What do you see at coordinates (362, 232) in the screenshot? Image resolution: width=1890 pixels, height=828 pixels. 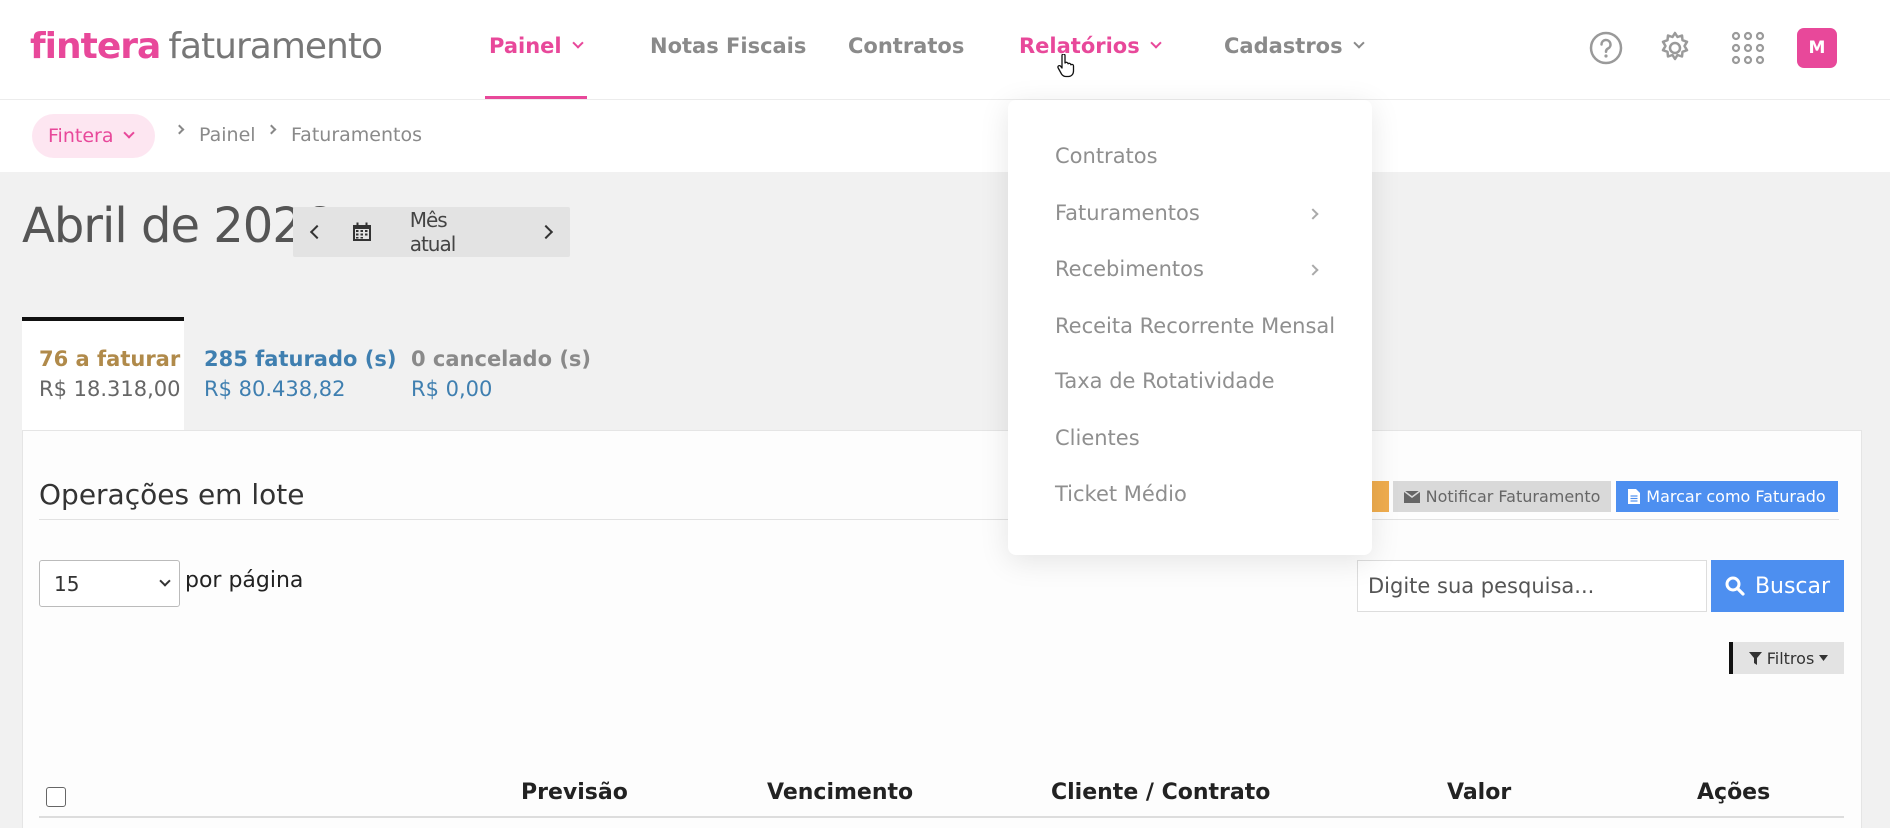 I see `calendar-icon` at bounding box center [362, 232].